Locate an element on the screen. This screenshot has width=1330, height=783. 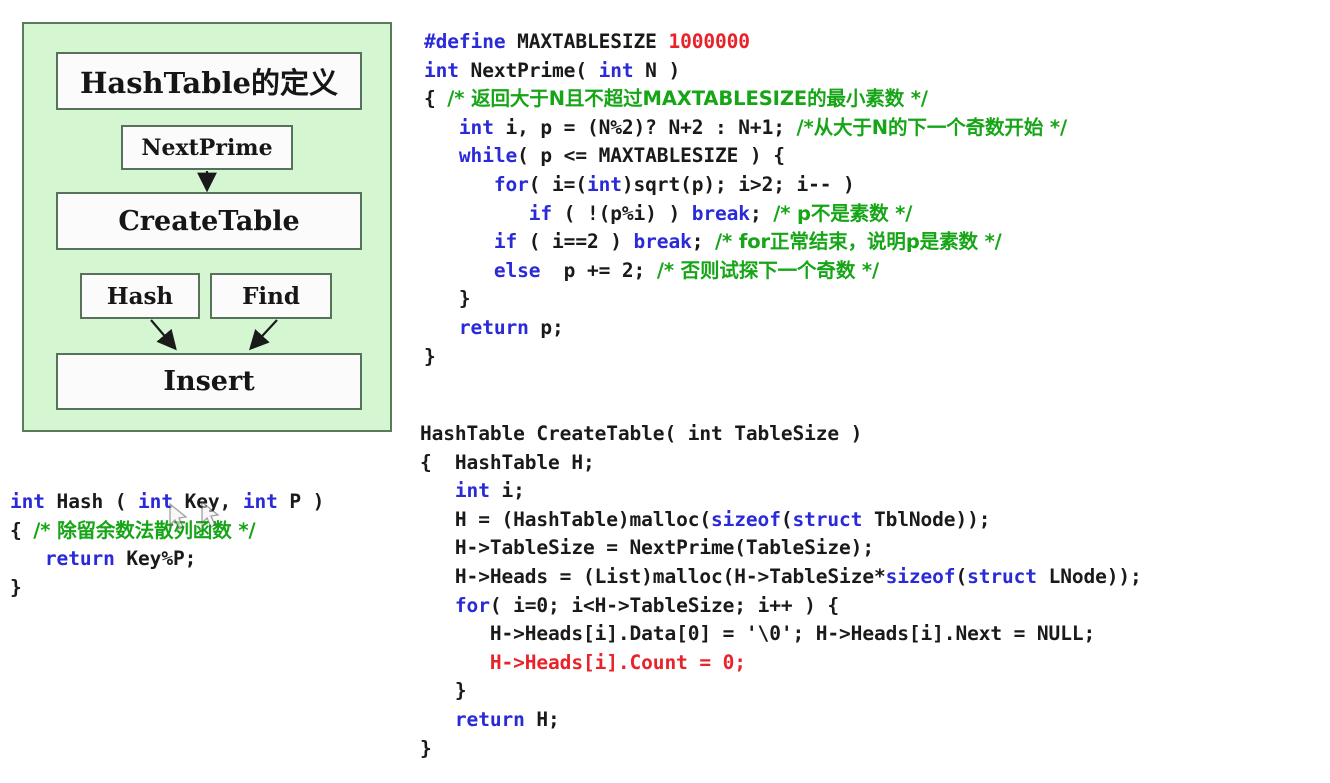
code-token: /* 否则试探下一个奇数 */ is located at coordinates (768, 270).